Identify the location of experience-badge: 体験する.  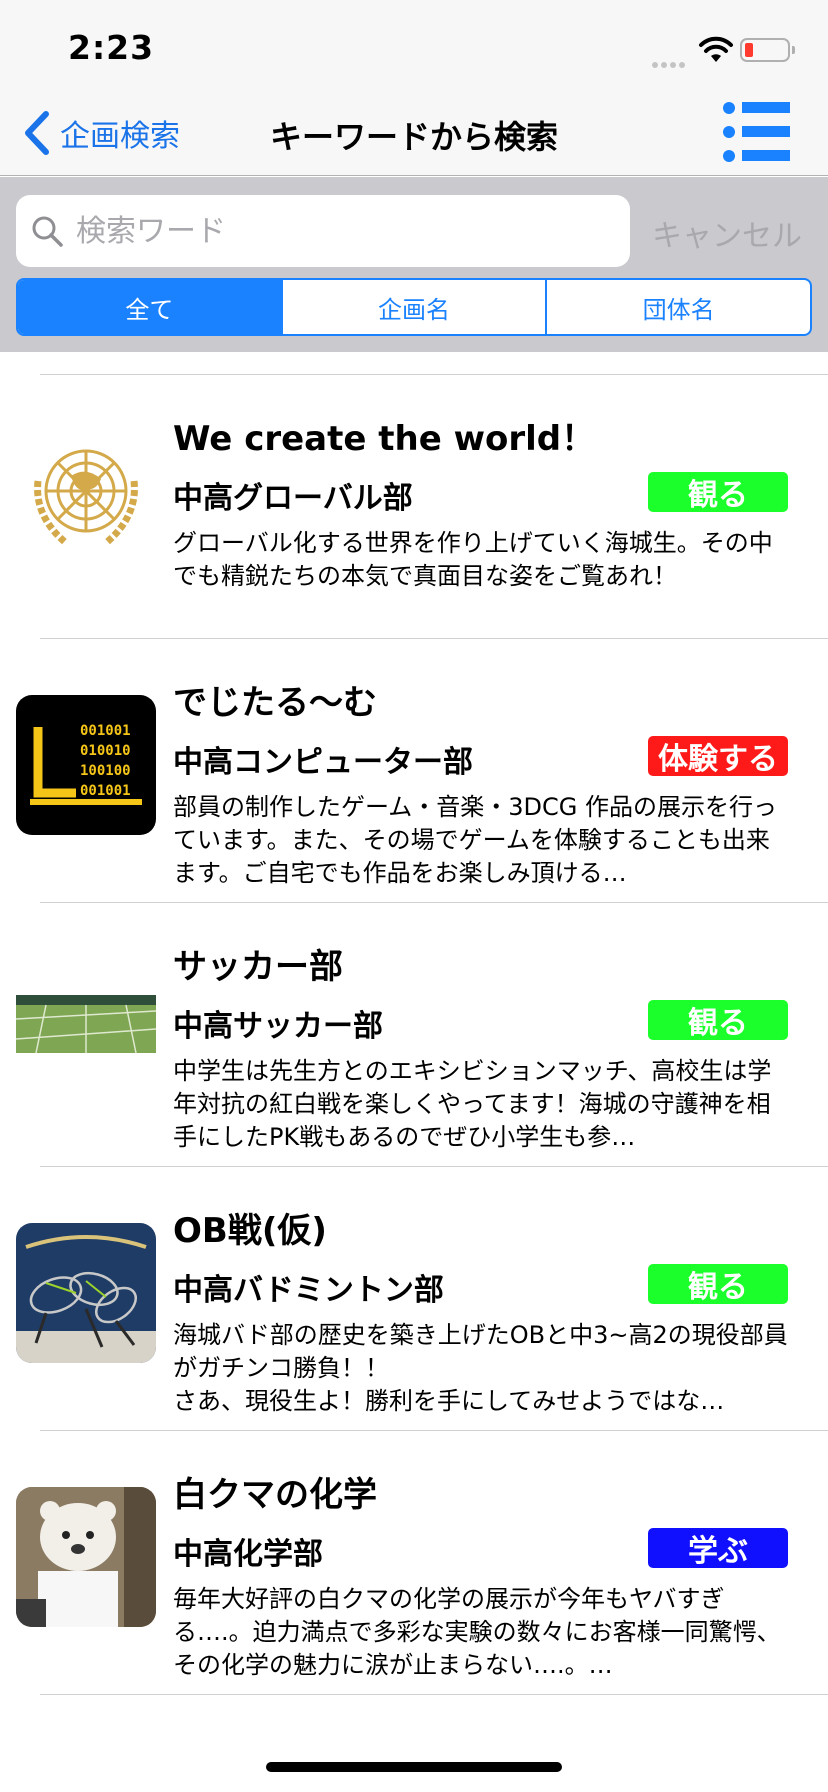
(718, 756).